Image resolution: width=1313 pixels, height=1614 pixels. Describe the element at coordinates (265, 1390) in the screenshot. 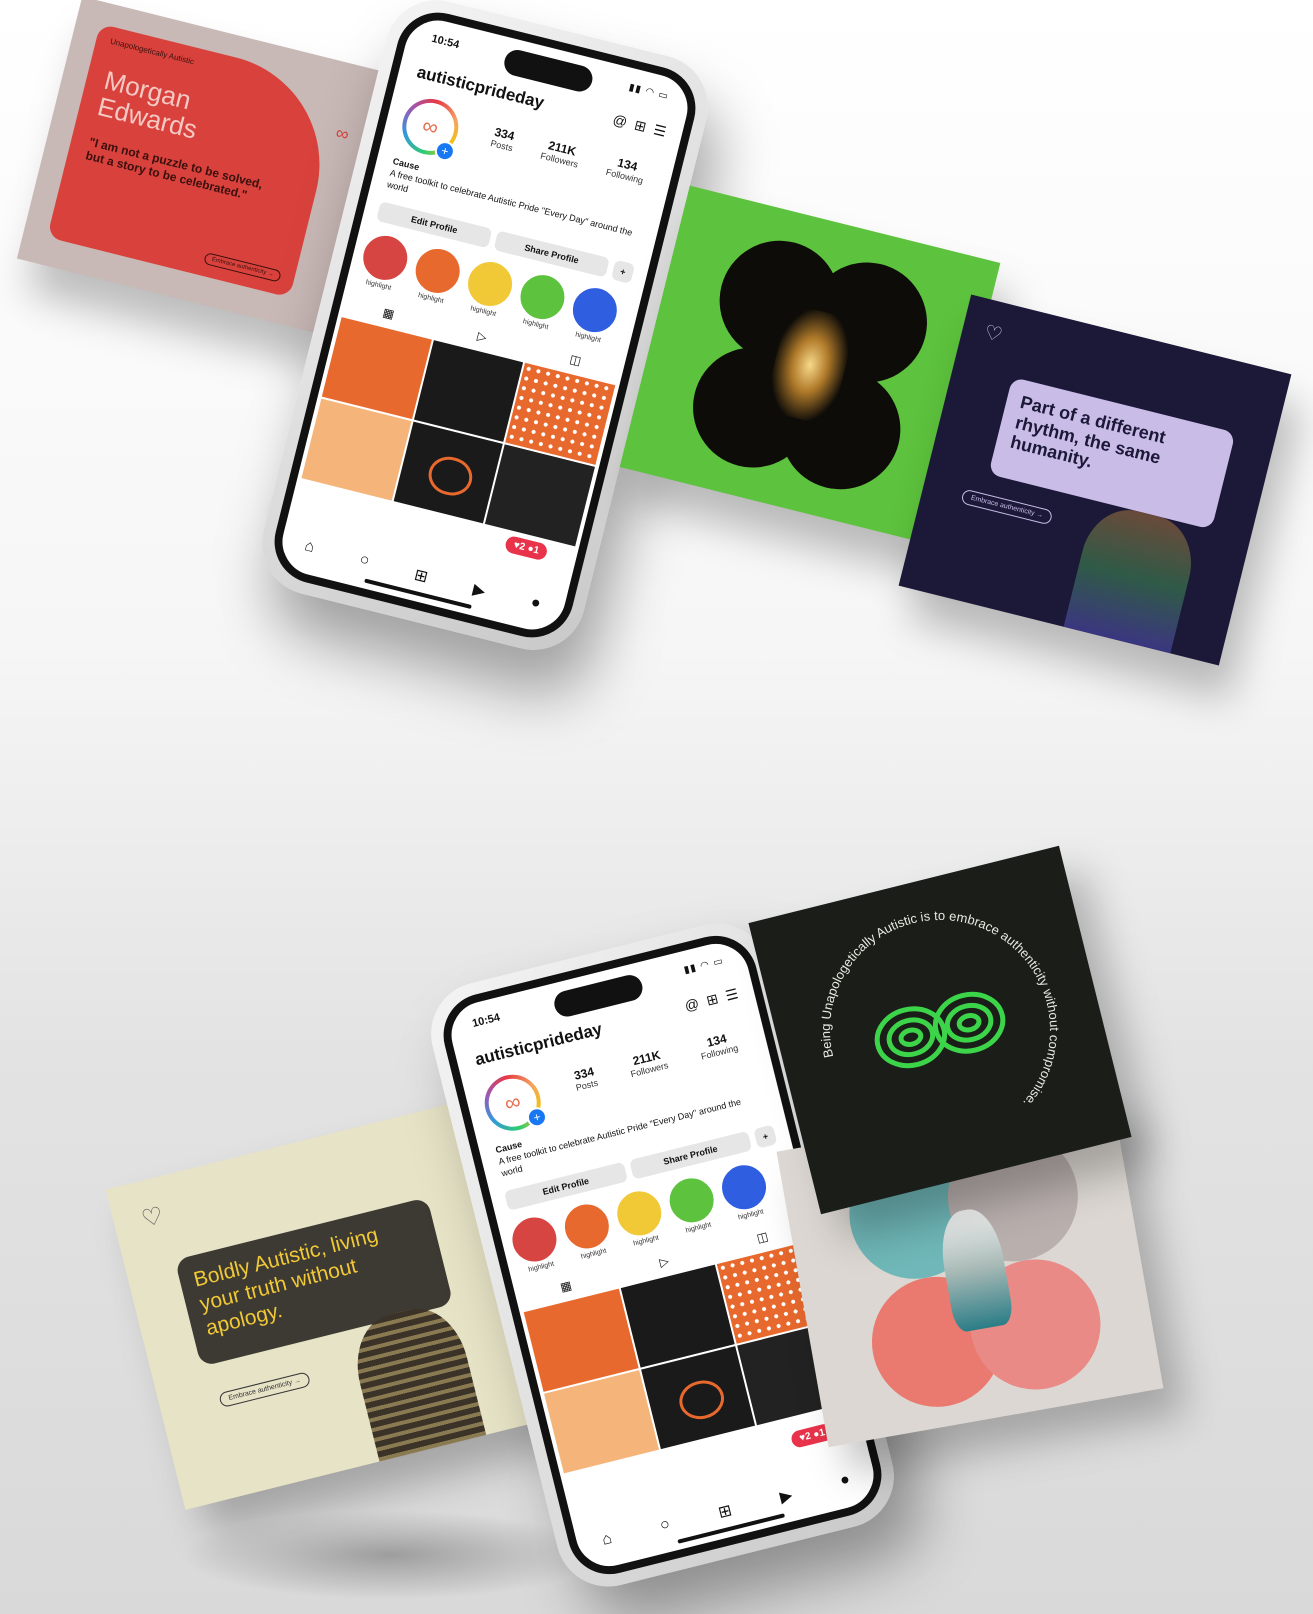

I see `boldly-card-button: Embrace authenticity →` at that location.